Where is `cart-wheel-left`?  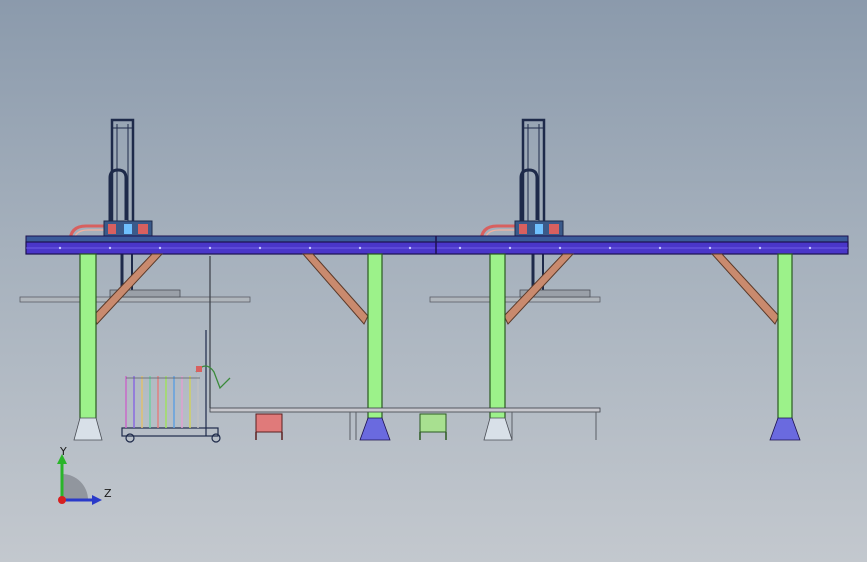 cart-wheel-left is located at coordinates (130, 438).